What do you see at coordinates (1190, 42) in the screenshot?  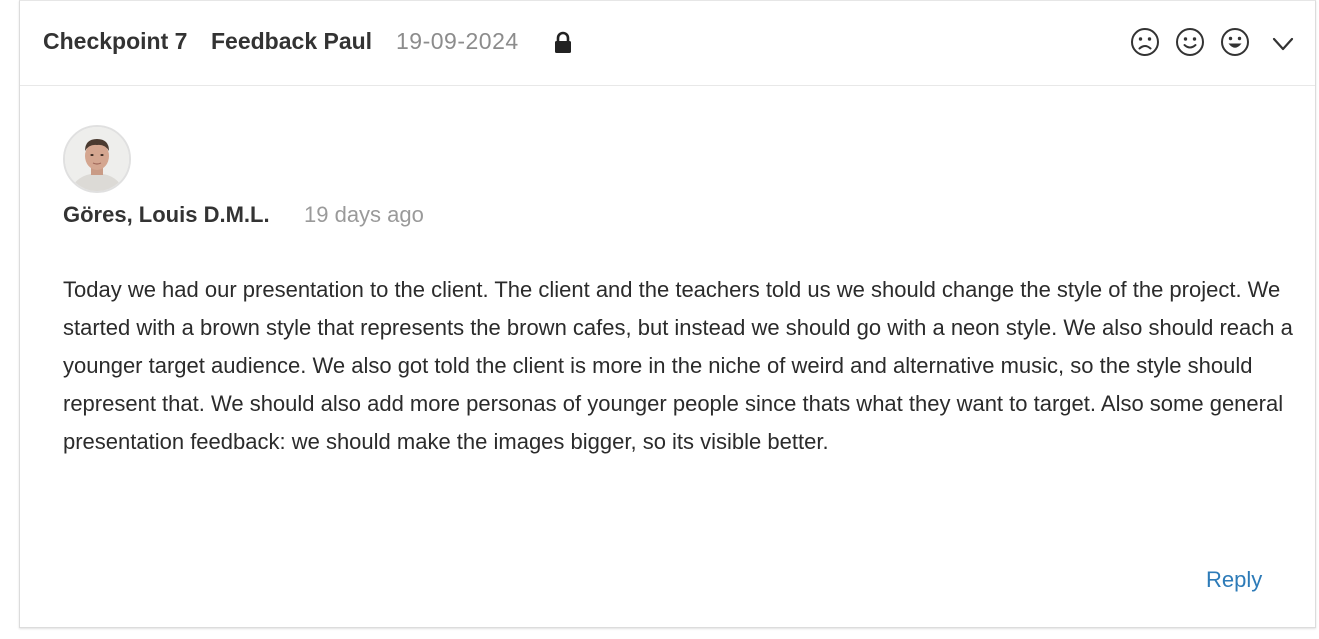 I see `smile-icon` at bounding box center [1190, 42].